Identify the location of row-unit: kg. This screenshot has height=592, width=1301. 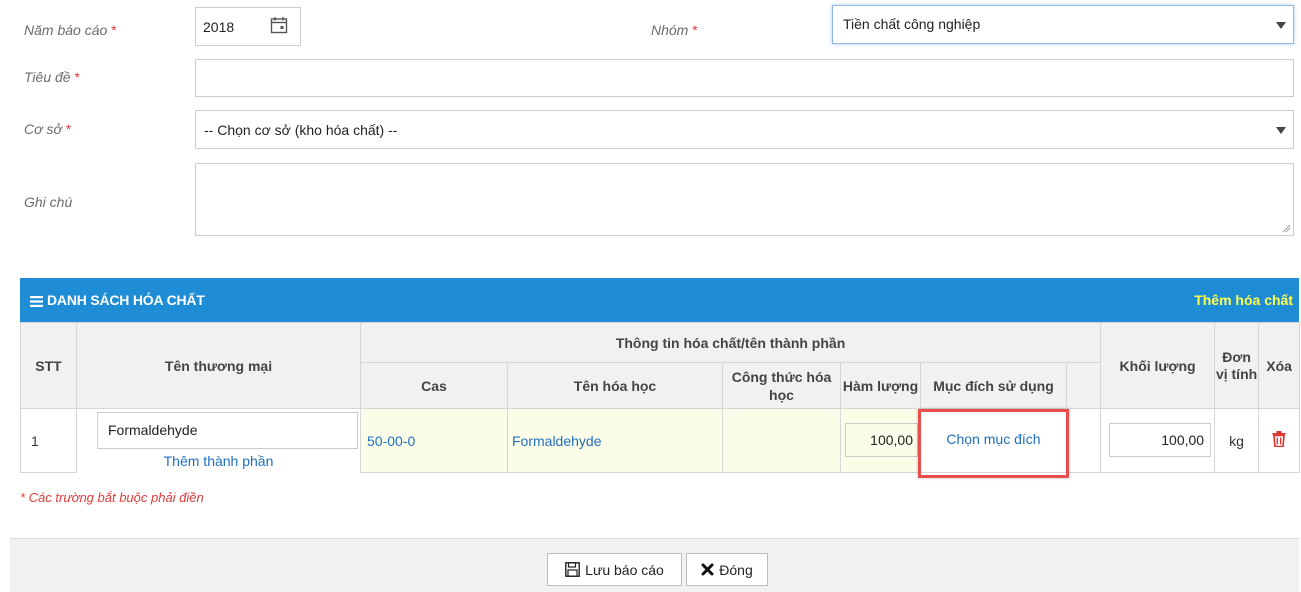
(1237, 440).